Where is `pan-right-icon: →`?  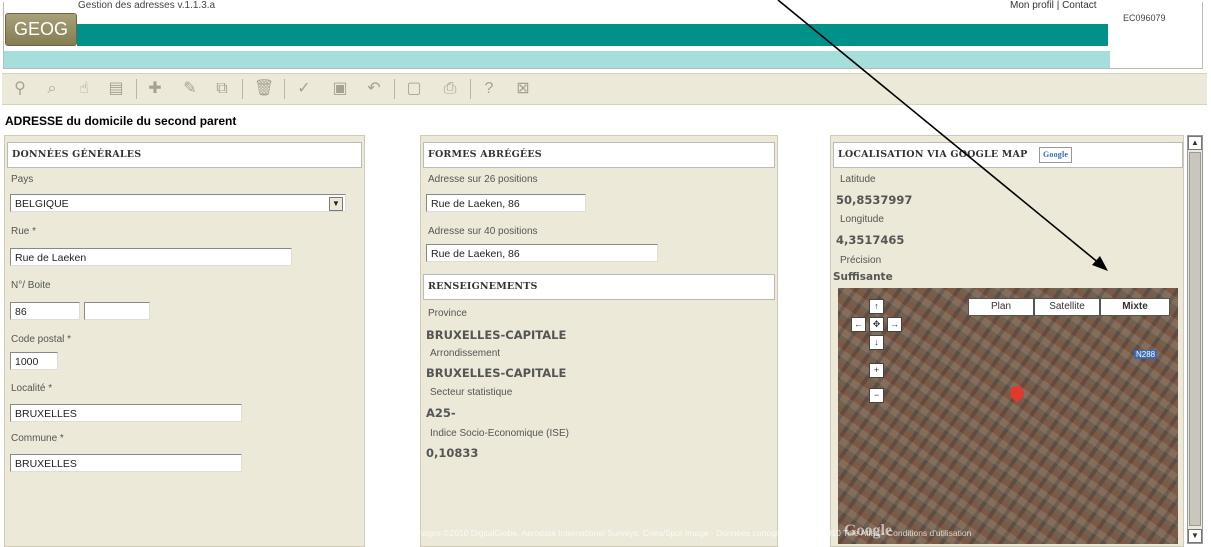 pan-right-icon: → is located at coordinates (894, 324).